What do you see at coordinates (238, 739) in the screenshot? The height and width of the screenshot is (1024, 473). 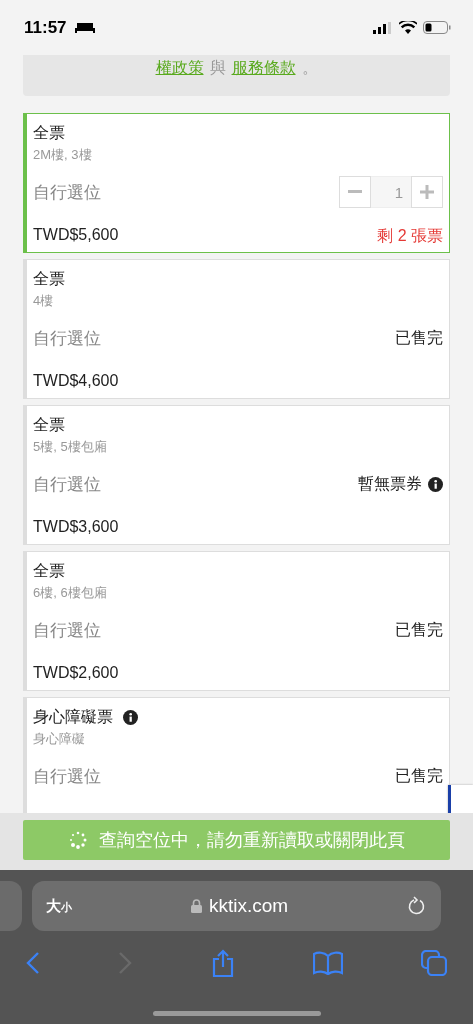 I see `ticket-area: 身心障礙` at bounding box center [238, 739].